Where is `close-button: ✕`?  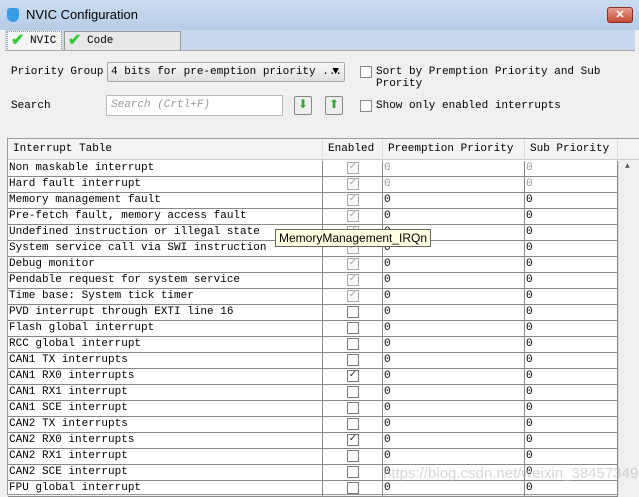
close-button: ✕ is located at coordinates (620, 15).